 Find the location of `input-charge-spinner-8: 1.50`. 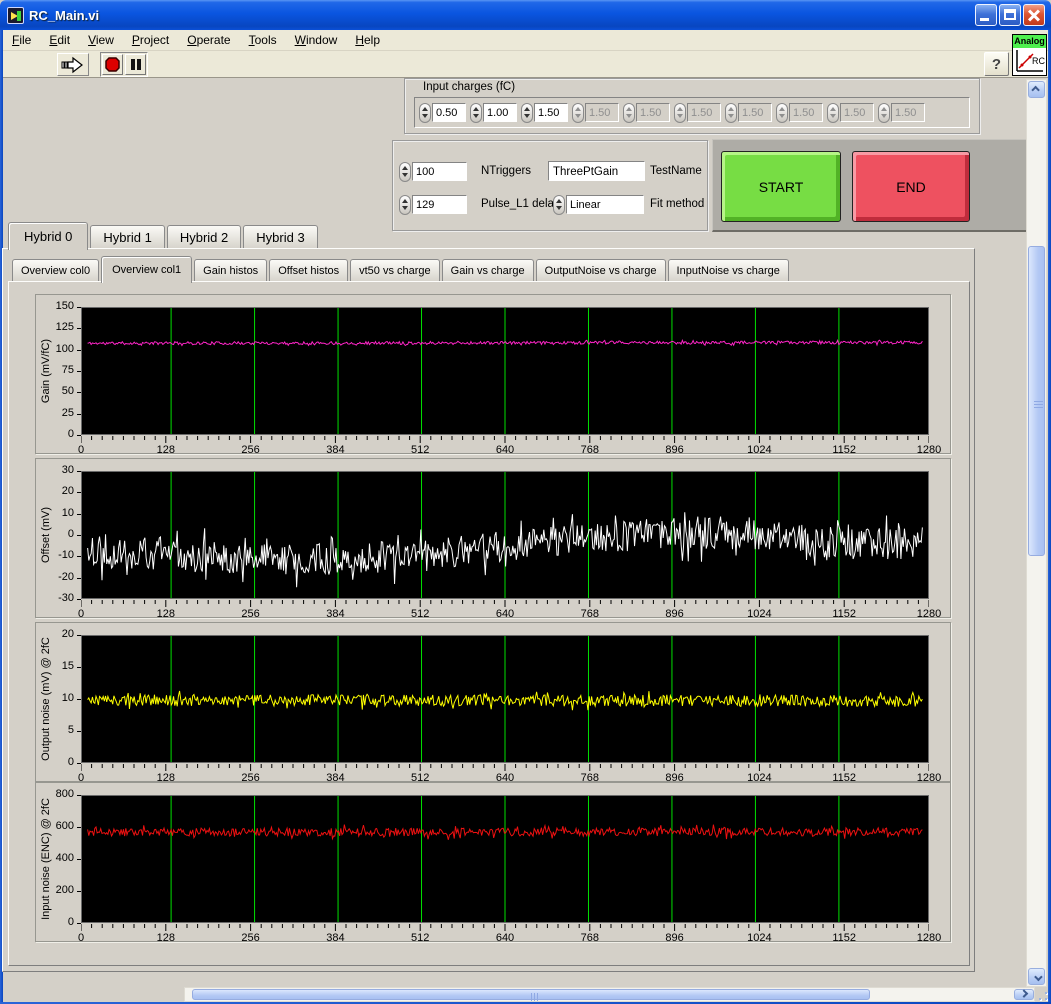

input-charge-spinner-8: 1.50 is located at coordinates (850, 112).